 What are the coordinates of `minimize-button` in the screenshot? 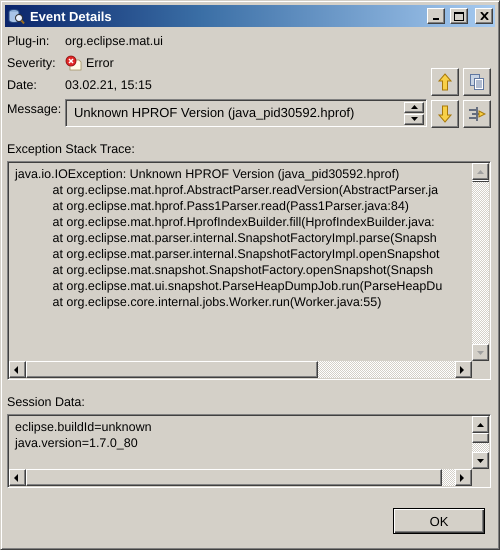 It's located at (436, 16).